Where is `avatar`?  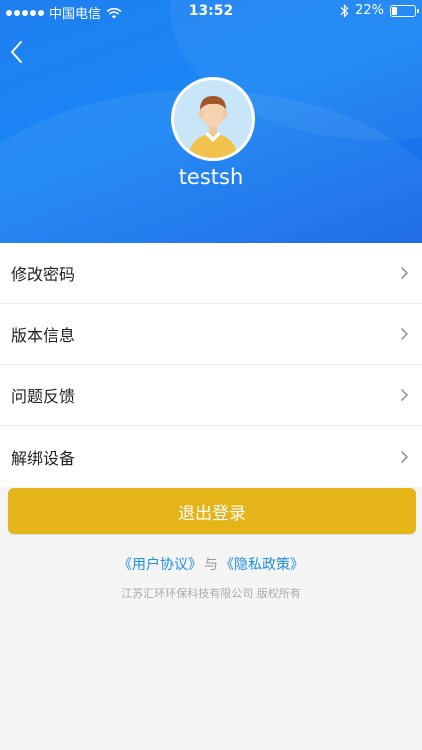
avatar is located at coordinates (213, 119).